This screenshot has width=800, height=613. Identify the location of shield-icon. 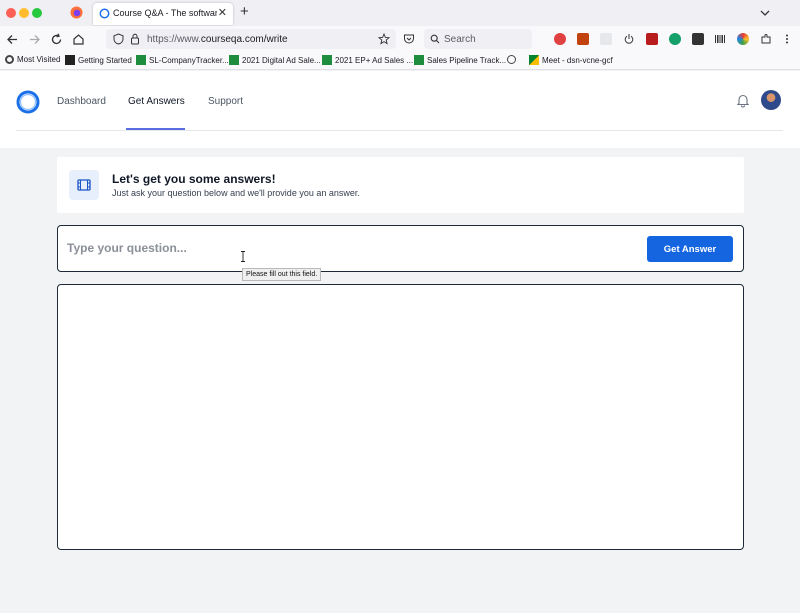
(118, 39).